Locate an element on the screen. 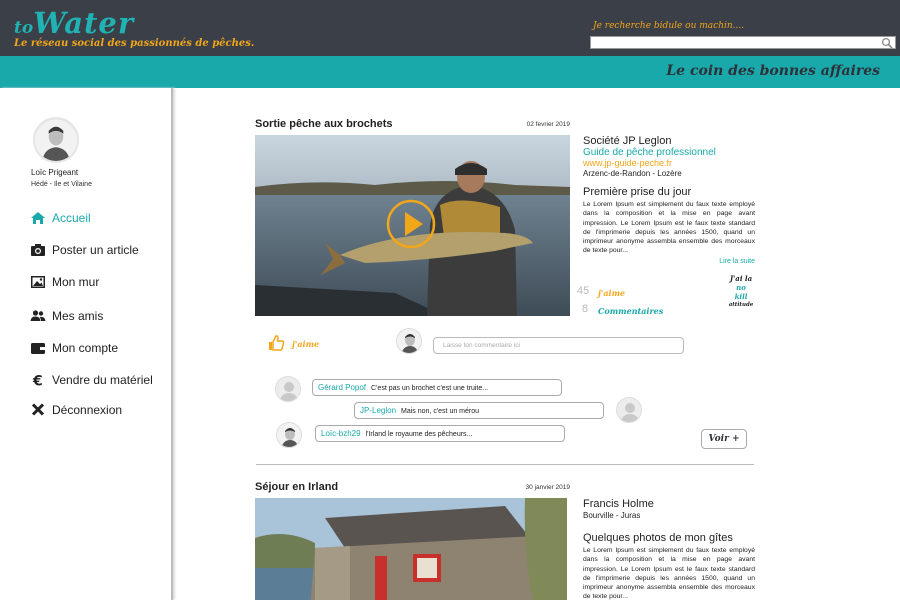 This screenshot has height=600, width=900. post-photo is located at coordinates (411, 549).